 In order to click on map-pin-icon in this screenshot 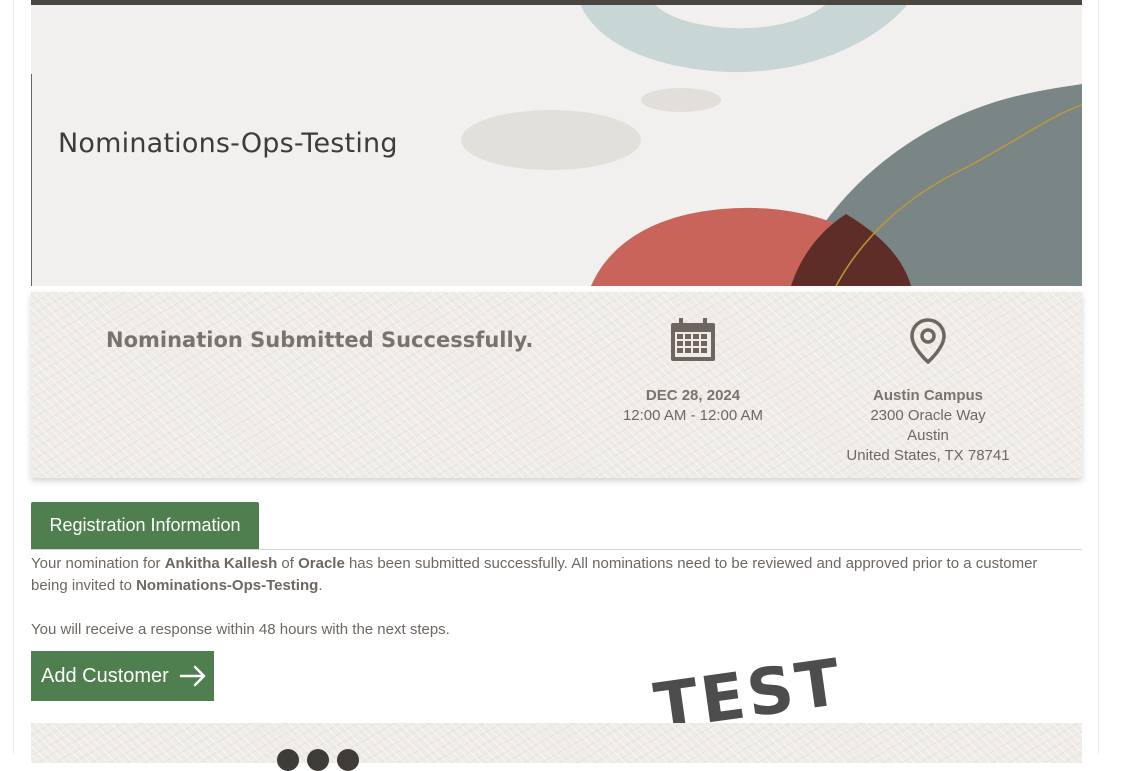, I will do `click(928, 341)`.